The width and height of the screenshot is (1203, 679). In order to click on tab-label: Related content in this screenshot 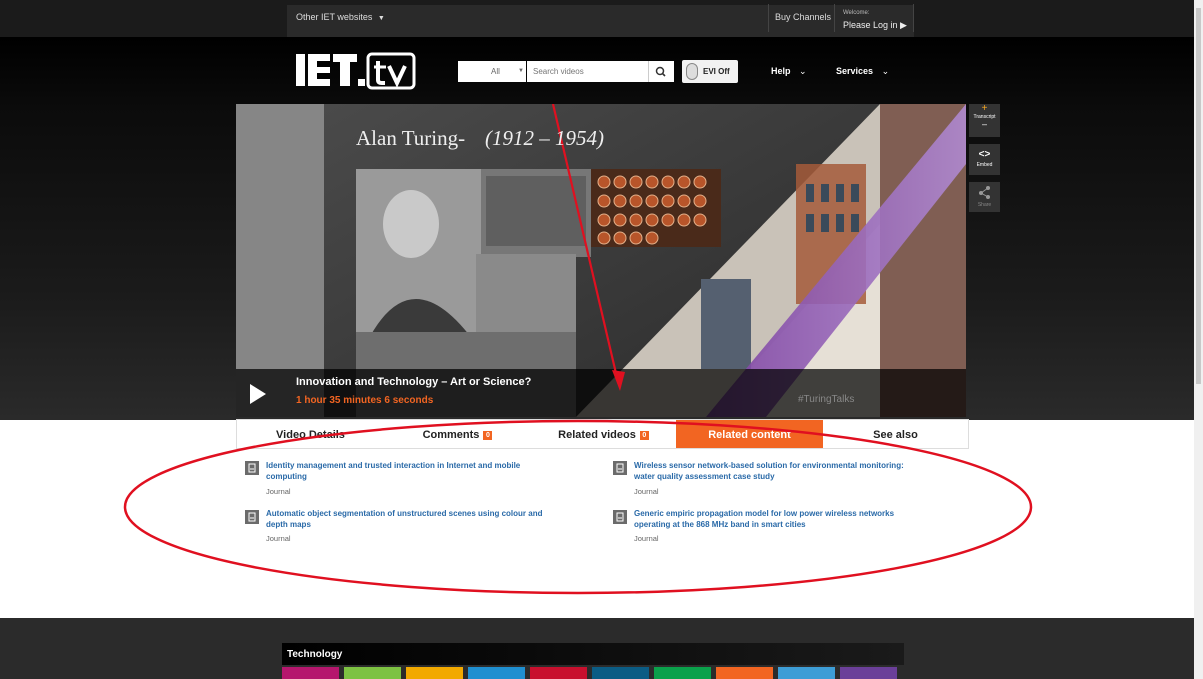, I will do `click(749, 435)`.